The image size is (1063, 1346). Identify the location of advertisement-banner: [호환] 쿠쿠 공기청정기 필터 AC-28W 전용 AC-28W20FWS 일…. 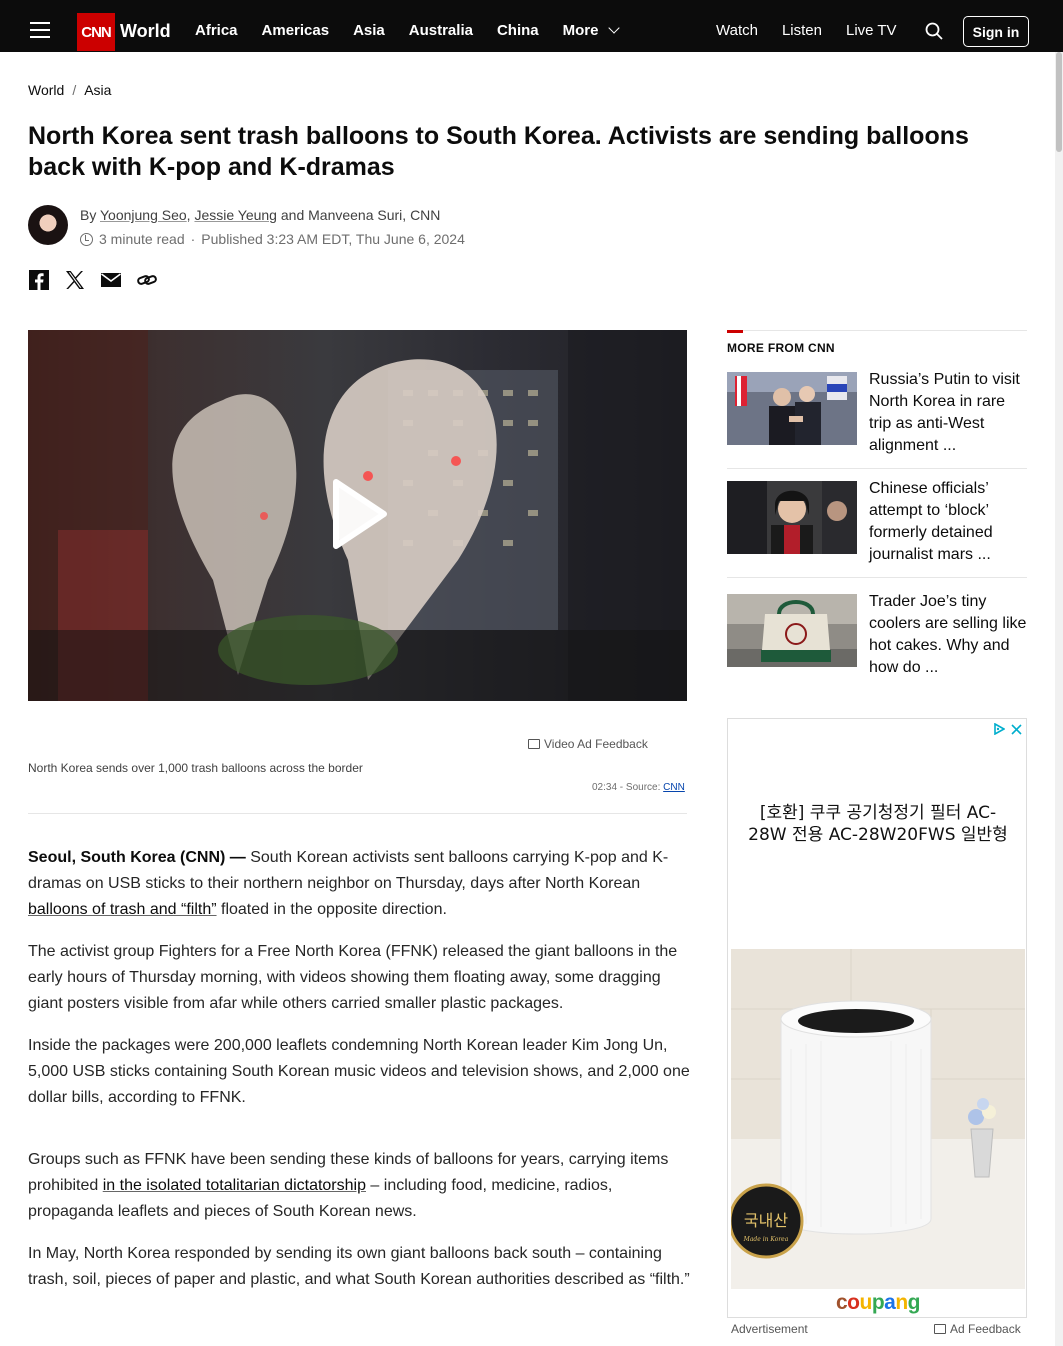
(877, 1018).